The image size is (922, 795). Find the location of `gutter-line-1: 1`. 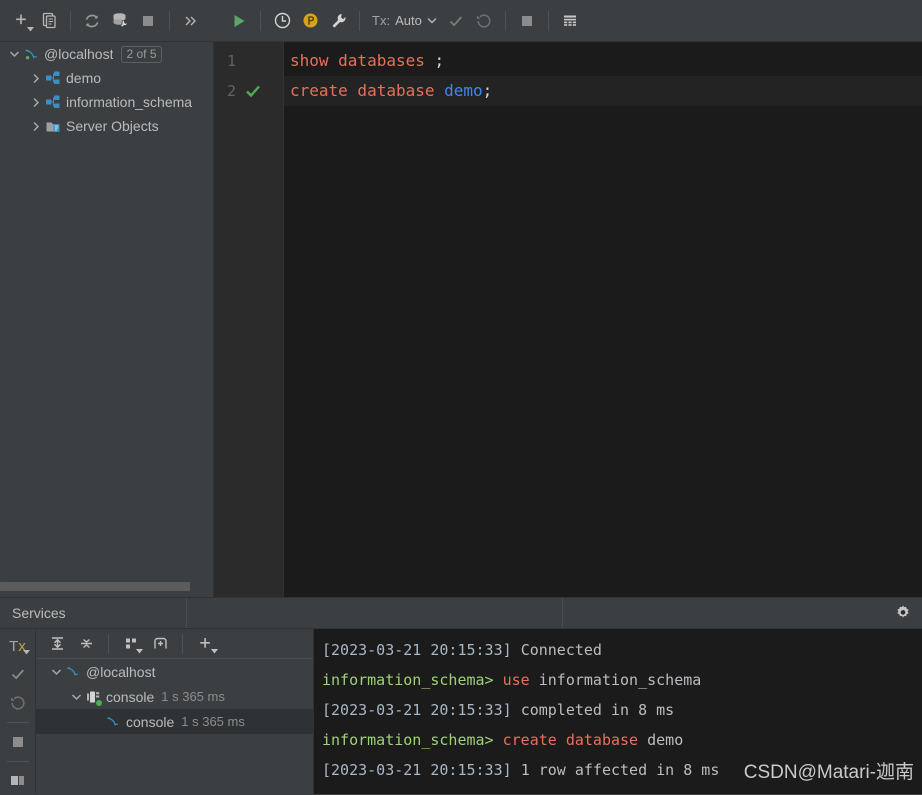

gutter-line-1: 1 is located at coordinates (248, 61).